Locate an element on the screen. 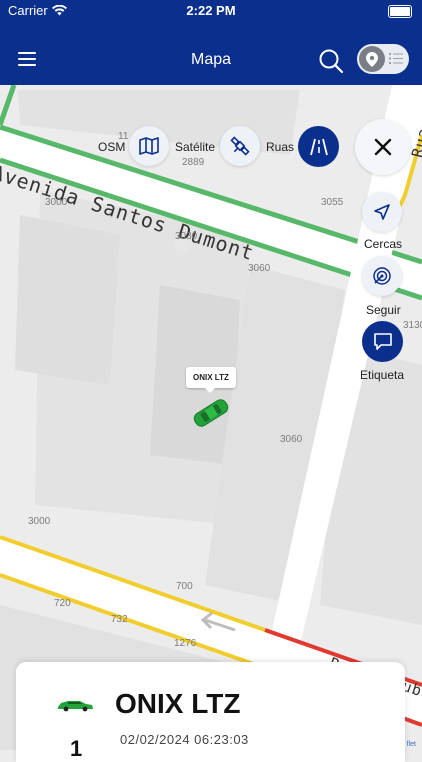 Image resolution: width=422 pixels, height=762 pixels. house-number: 3055 is located at coordinates (332, 202).